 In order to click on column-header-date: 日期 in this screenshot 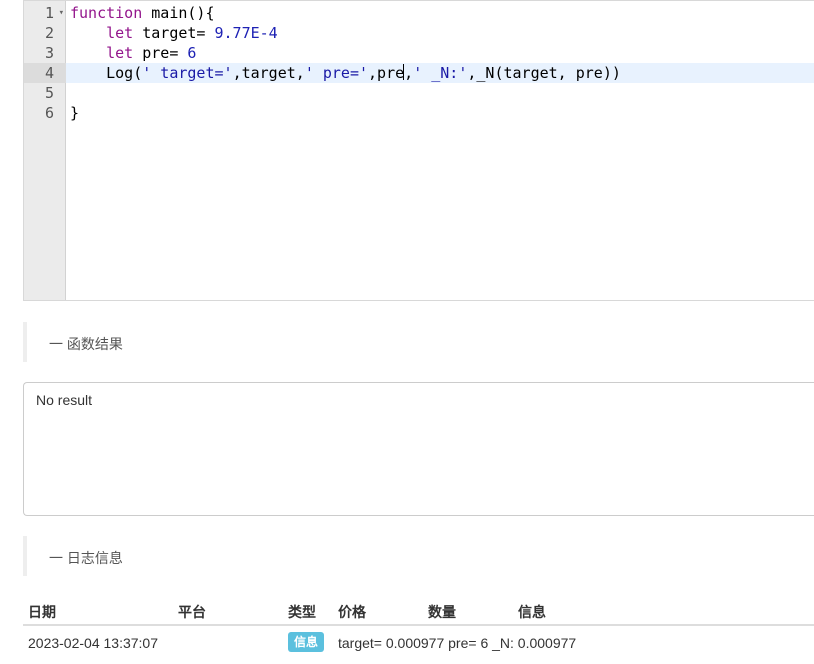, I will do `click(42, 612)`.